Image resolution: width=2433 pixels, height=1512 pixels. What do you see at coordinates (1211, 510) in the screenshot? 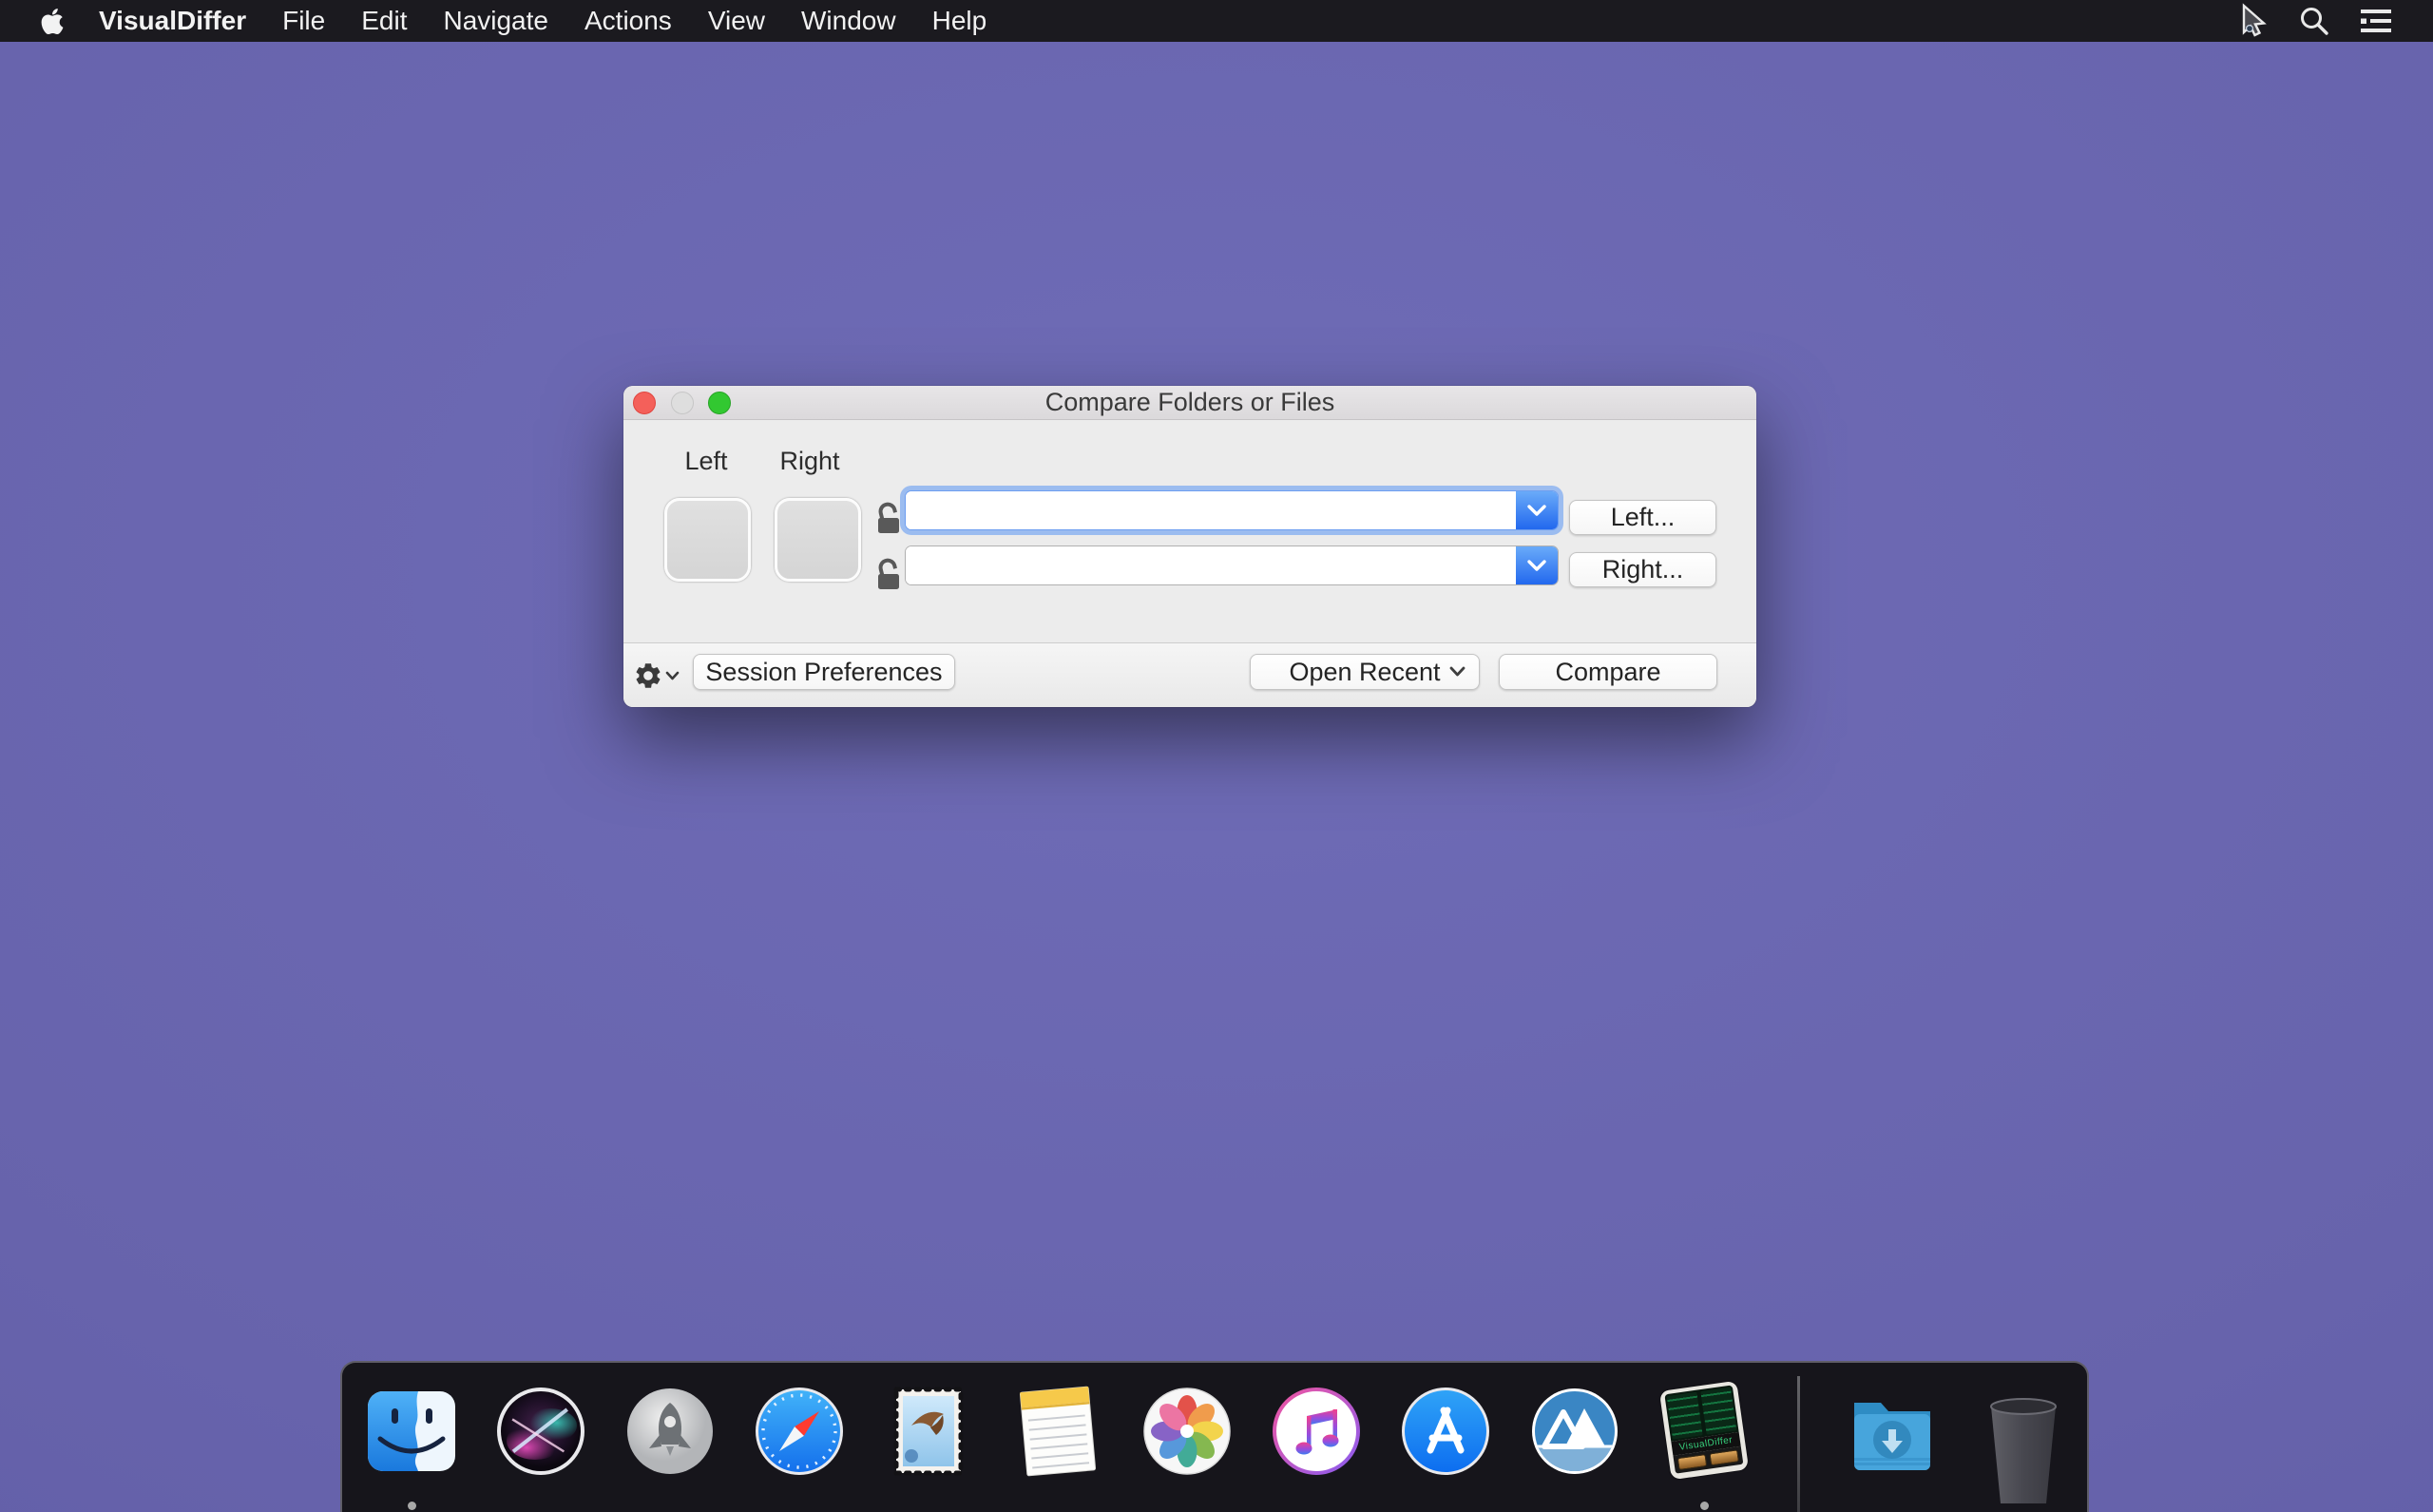
I see `left-path-input` at bounding box center [1211, 510].